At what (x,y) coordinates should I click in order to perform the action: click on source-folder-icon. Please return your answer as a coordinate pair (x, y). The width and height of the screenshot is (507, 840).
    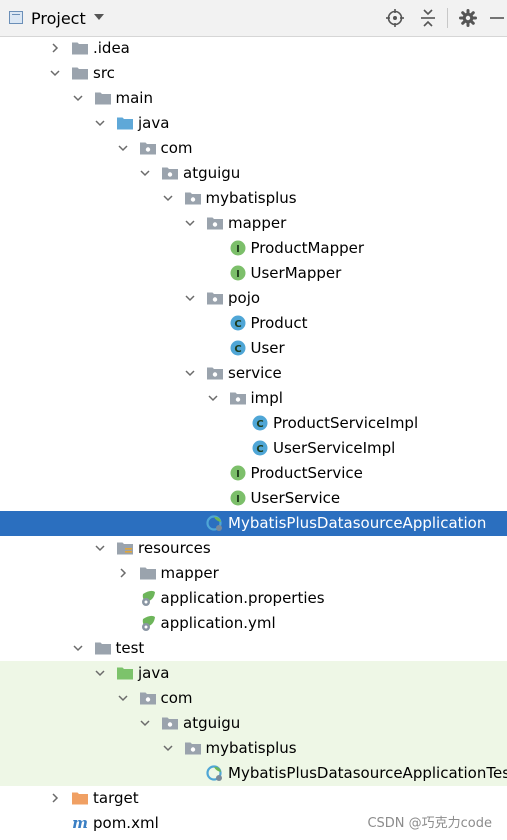
    Looking at the image, I should click on (125, 123).